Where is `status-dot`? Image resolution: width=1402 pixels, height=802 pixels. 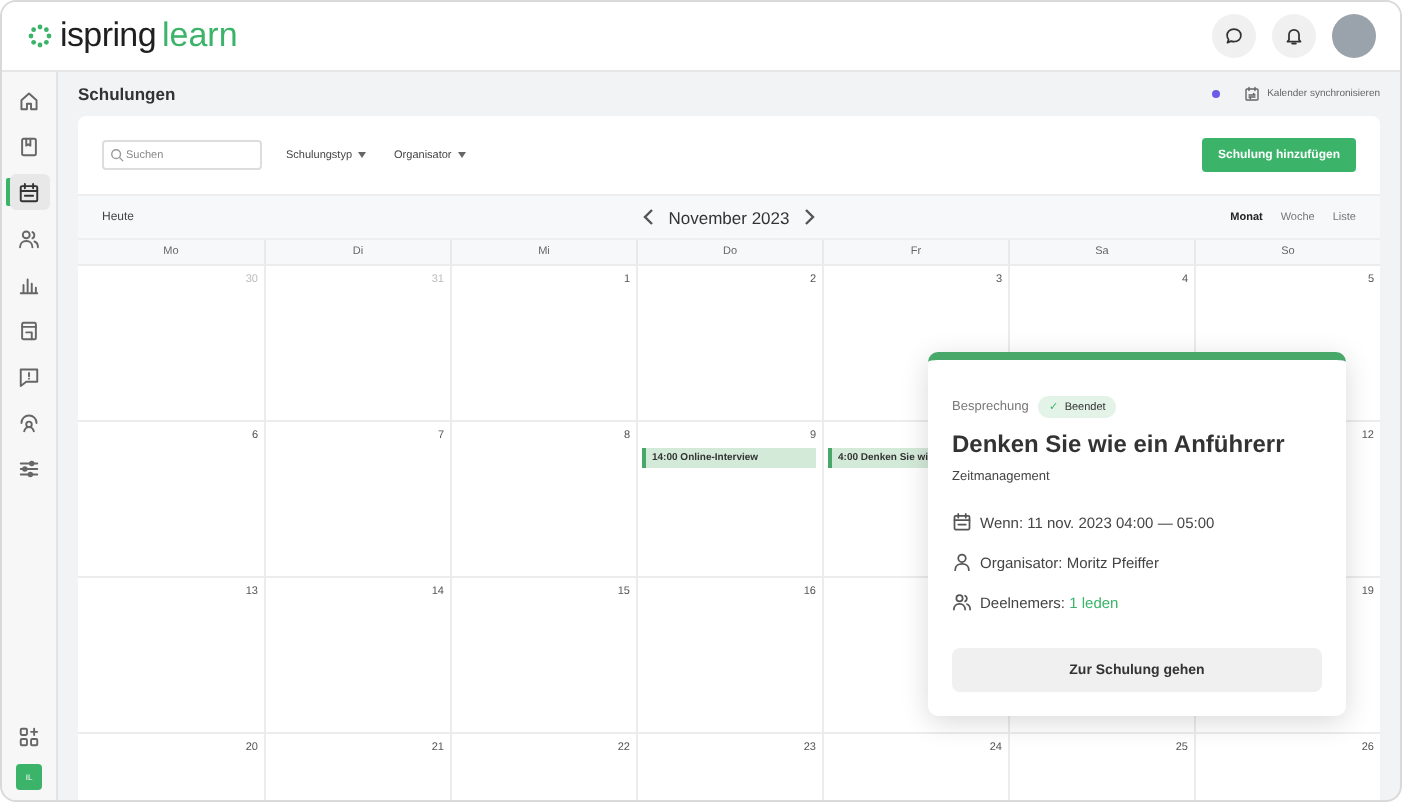
status-dot is located at coordinates (1215, 94).